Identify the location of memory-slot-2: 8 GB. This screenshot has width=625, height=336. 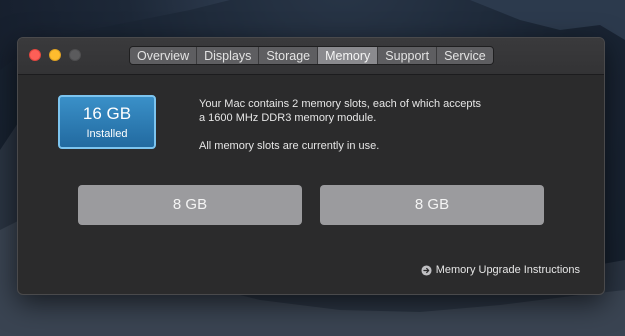
(432, 205).